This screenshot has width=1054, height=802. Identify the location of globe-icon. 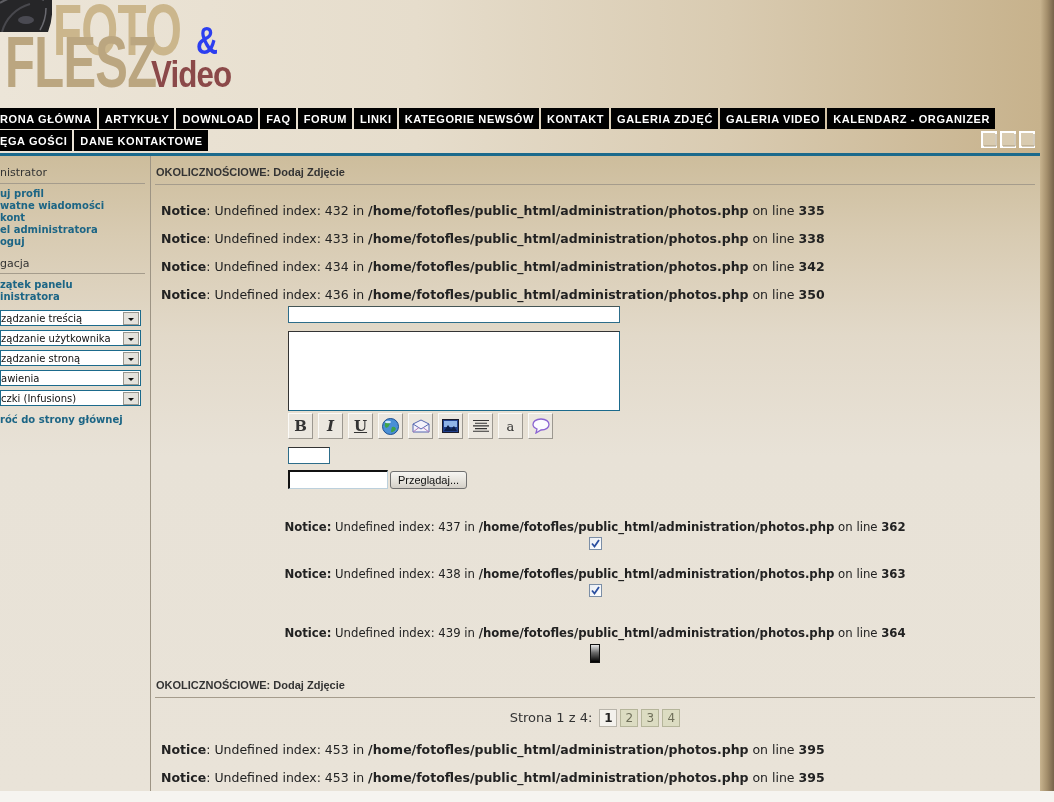
(390, 426).